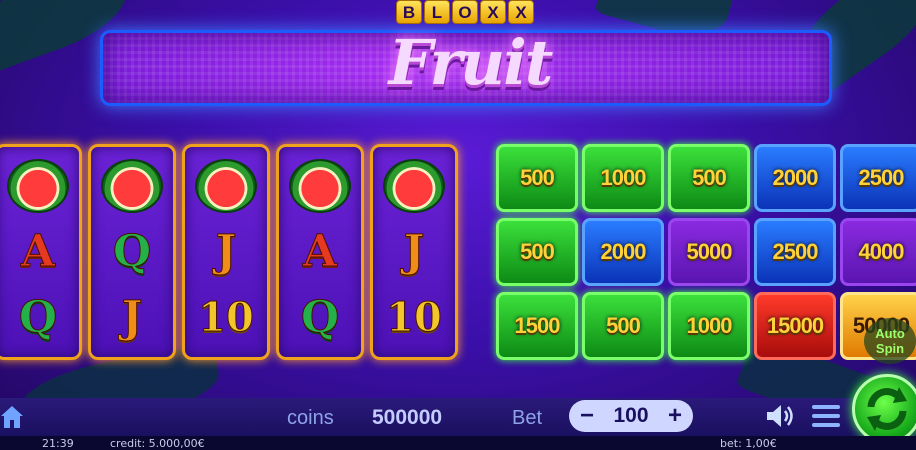  I want to click on status-bar: 21:39 credit: 5.000,00€ bet: 1,00€, so click(458, 443).